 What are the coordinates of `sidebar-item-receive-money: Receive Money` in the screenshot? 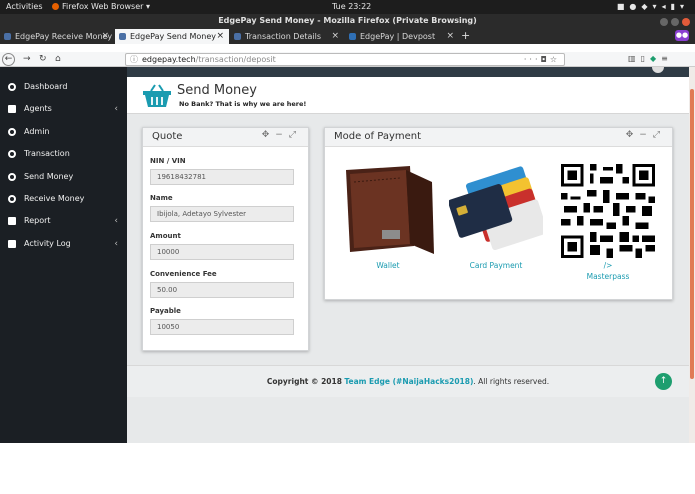 It's located at (63, 199).